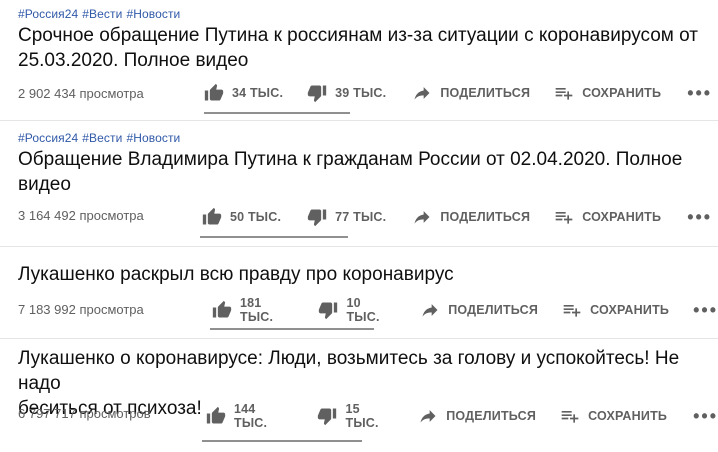 The image size is (718, 452). Describe the element at coordinates (257, 310) in the screenshot. I see `like-count: 181 ТЫС.` at that location.